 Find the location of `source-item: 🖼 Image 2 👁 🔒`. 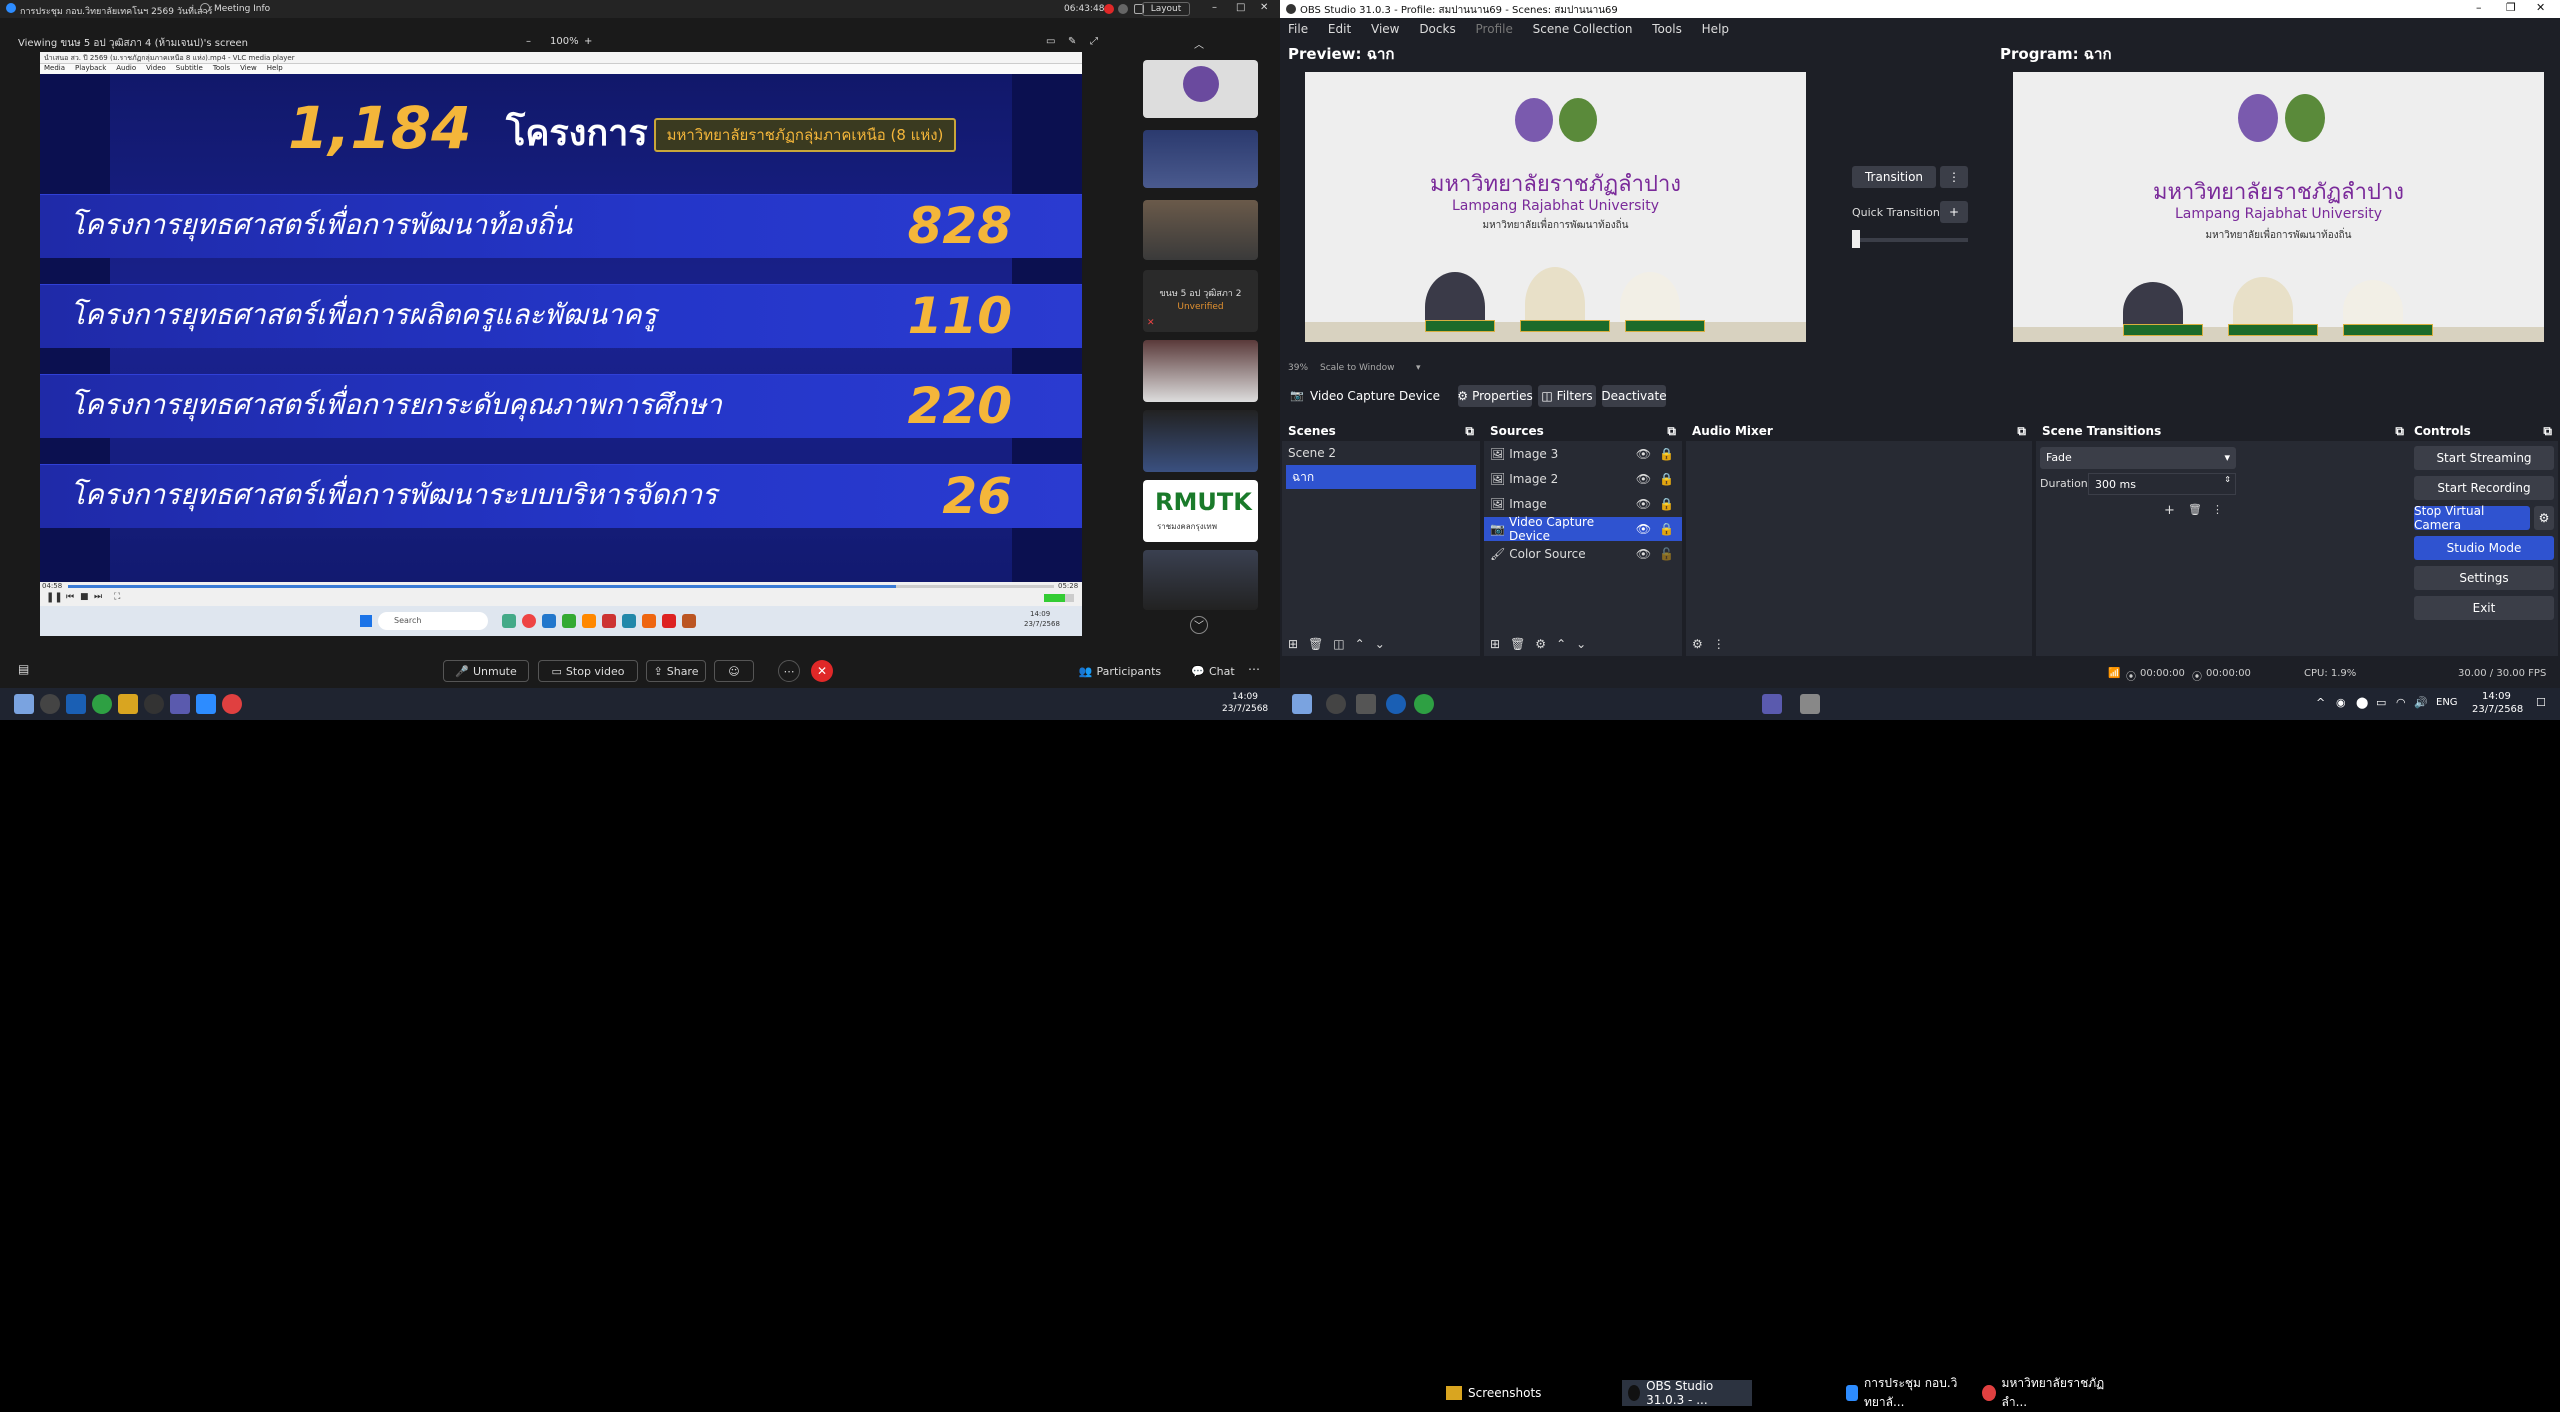

source-item: 🖼 Image 2 👁 🔒 is located at coordinates (1583, 479).